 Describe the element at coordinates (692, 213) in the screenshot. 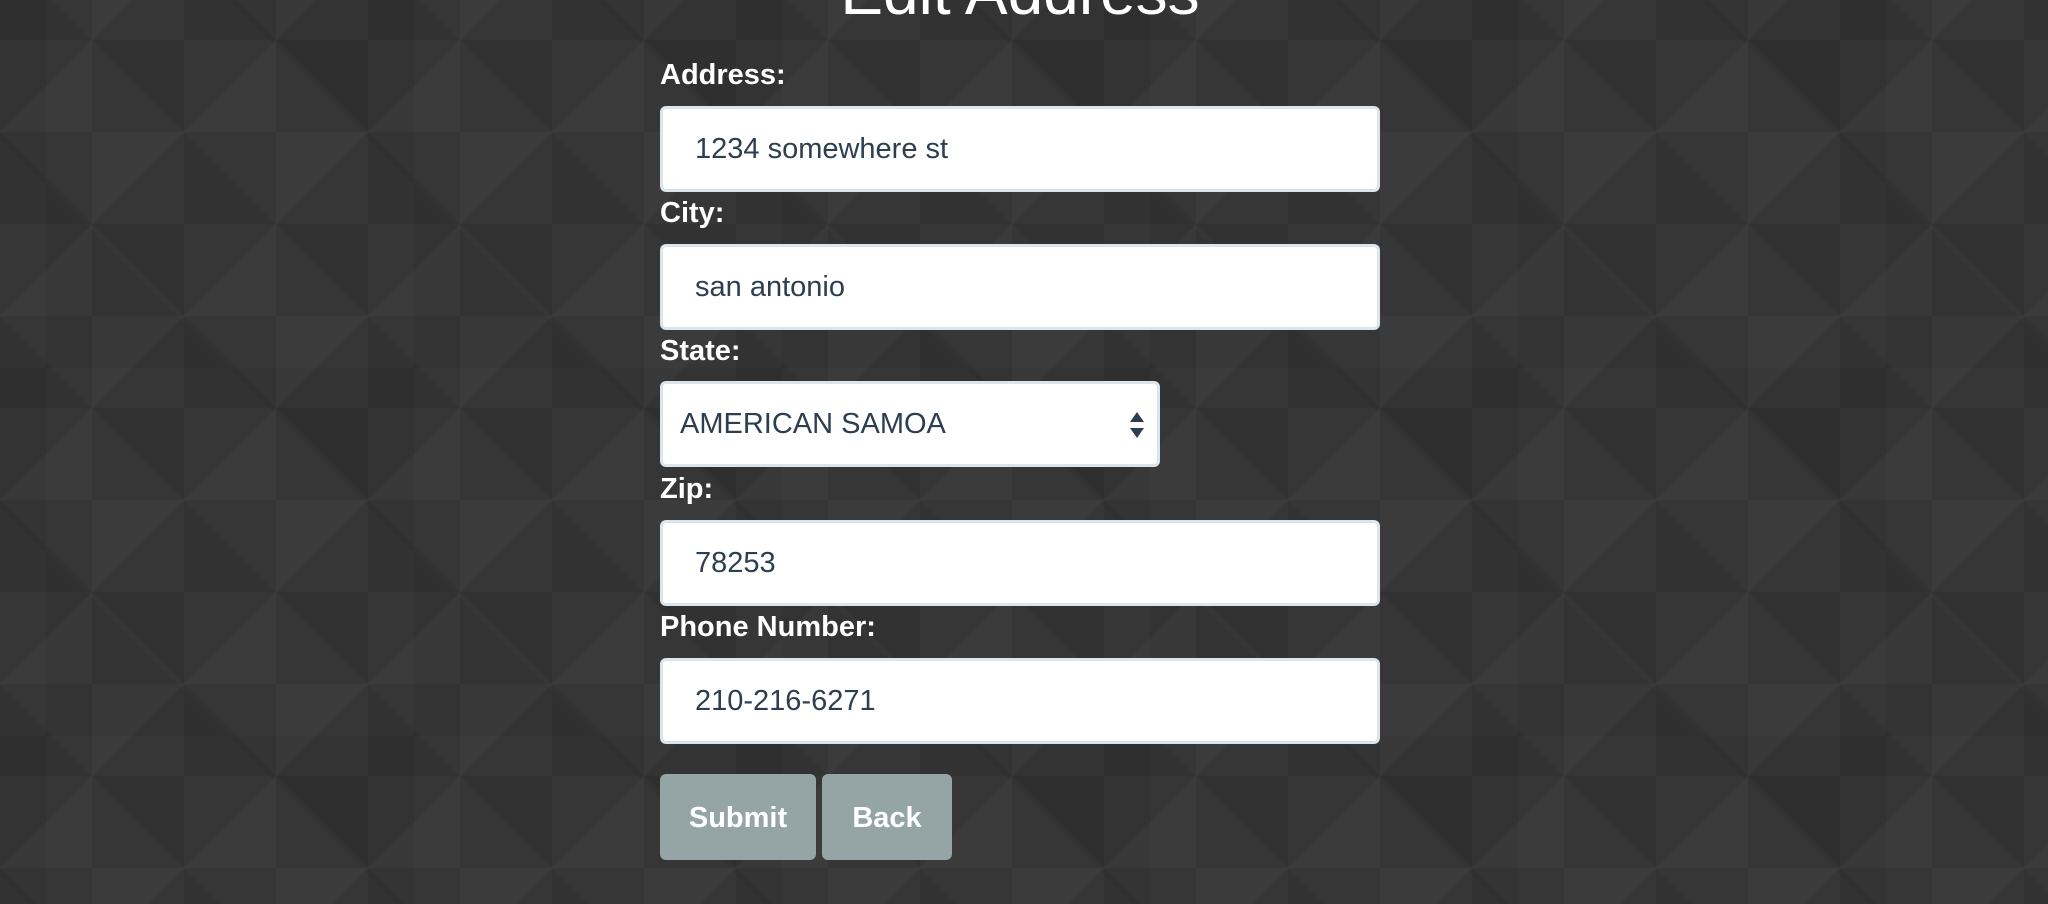

I see `city-label: City:` at that location.